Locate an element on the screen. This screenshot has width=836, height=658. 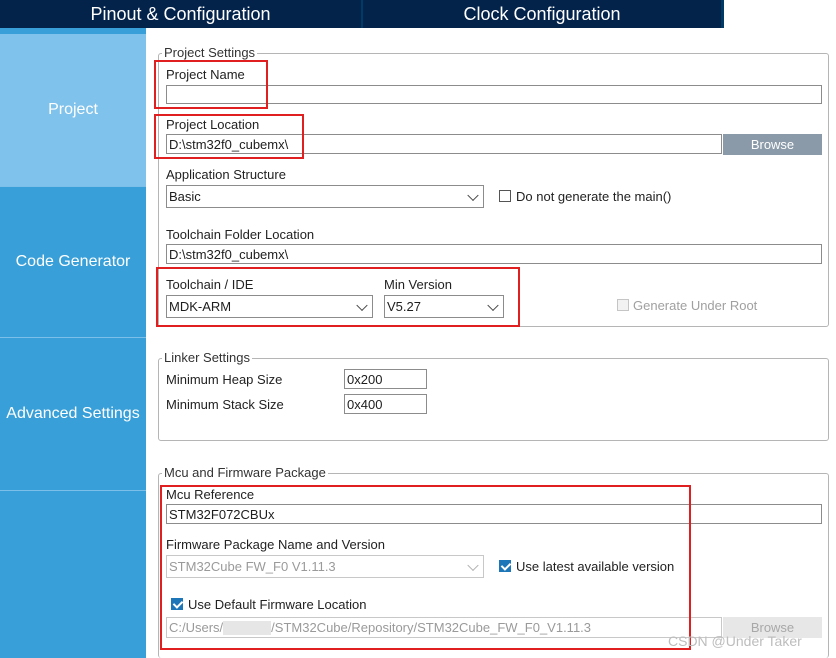
sidebar-item-label: Project is located at coordinates (73, 109).